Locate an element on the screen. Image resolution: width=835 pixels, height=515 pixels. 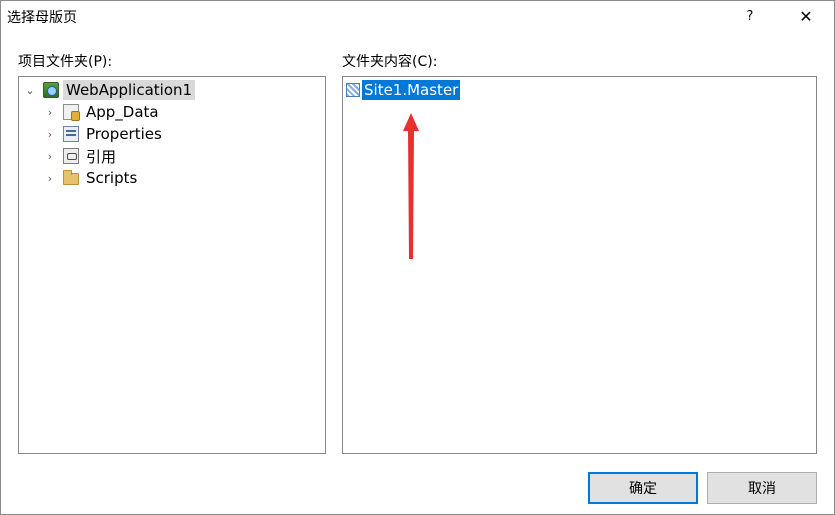
arrow-shape is located at coordinates (411, 186).